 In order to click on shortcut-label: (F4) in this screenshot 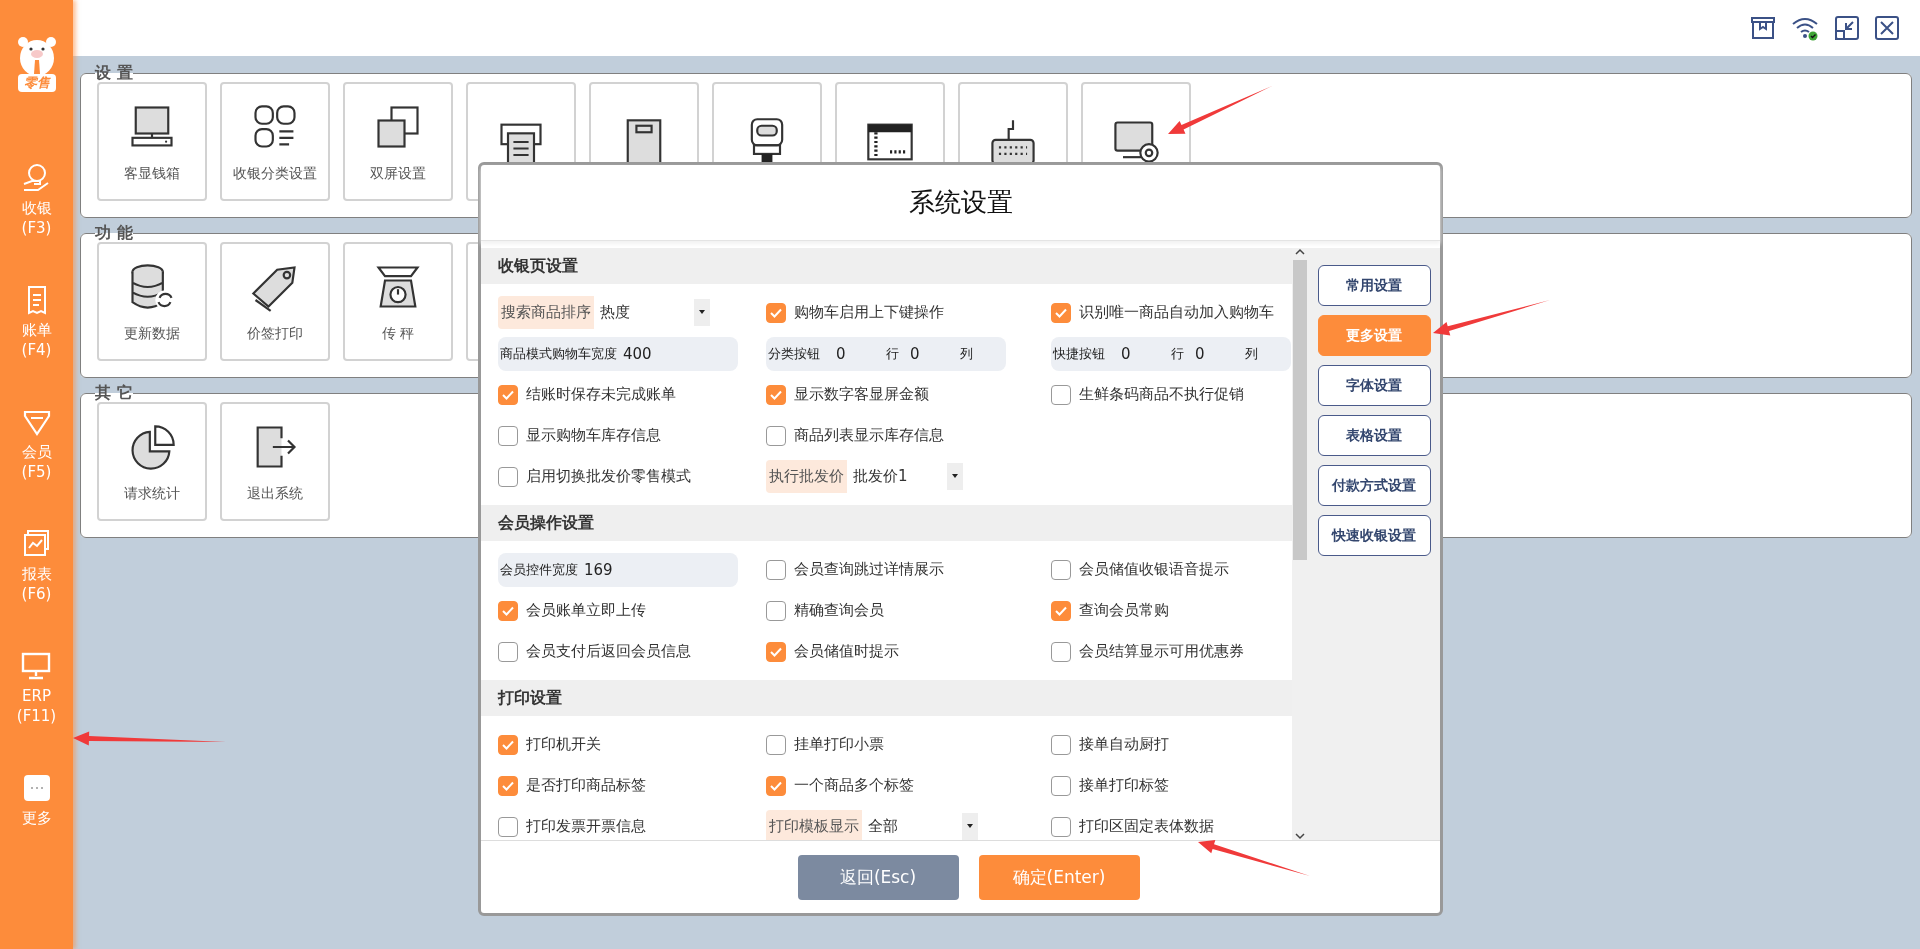, I will do `click(36, 350)`.